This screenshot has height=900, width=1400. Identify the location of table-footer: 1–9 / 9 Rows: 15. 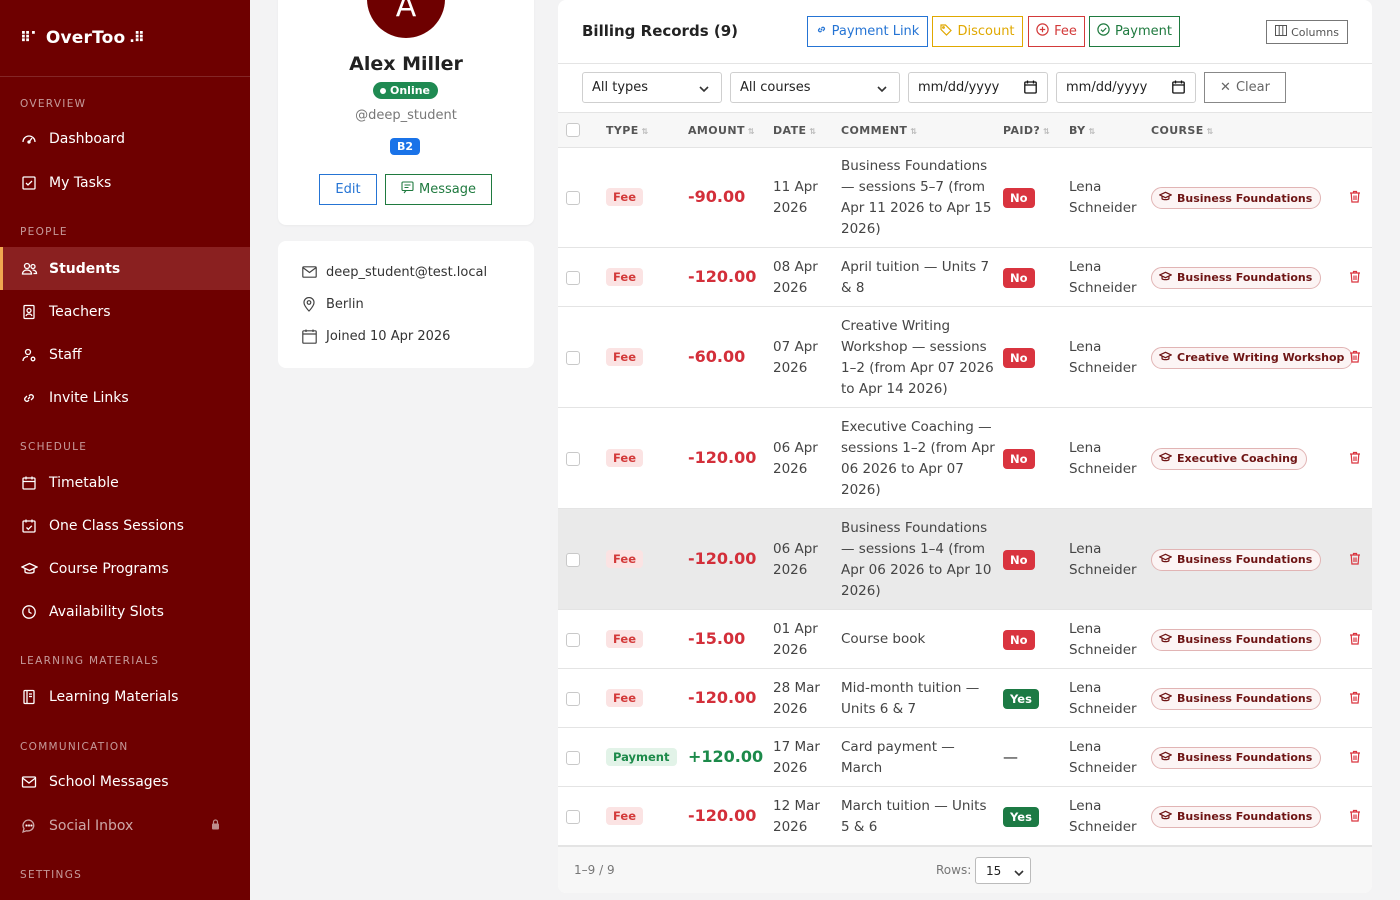
(965, 869).